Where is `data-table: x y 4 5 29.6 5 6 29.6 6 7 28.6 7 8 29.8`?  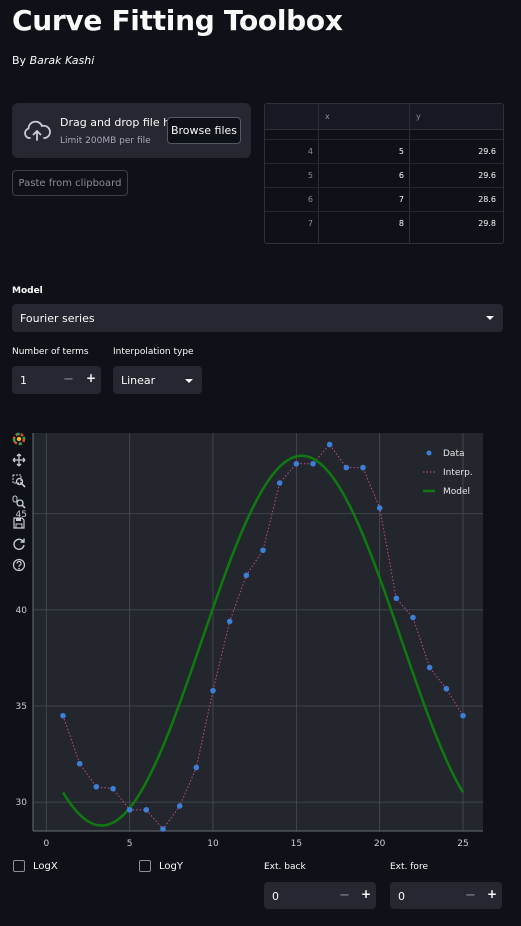
data-table: x y 4 5 29.6 5 6 29.6 6 7 28.6 7 8 29.8 is located at coordinates (384, 173).